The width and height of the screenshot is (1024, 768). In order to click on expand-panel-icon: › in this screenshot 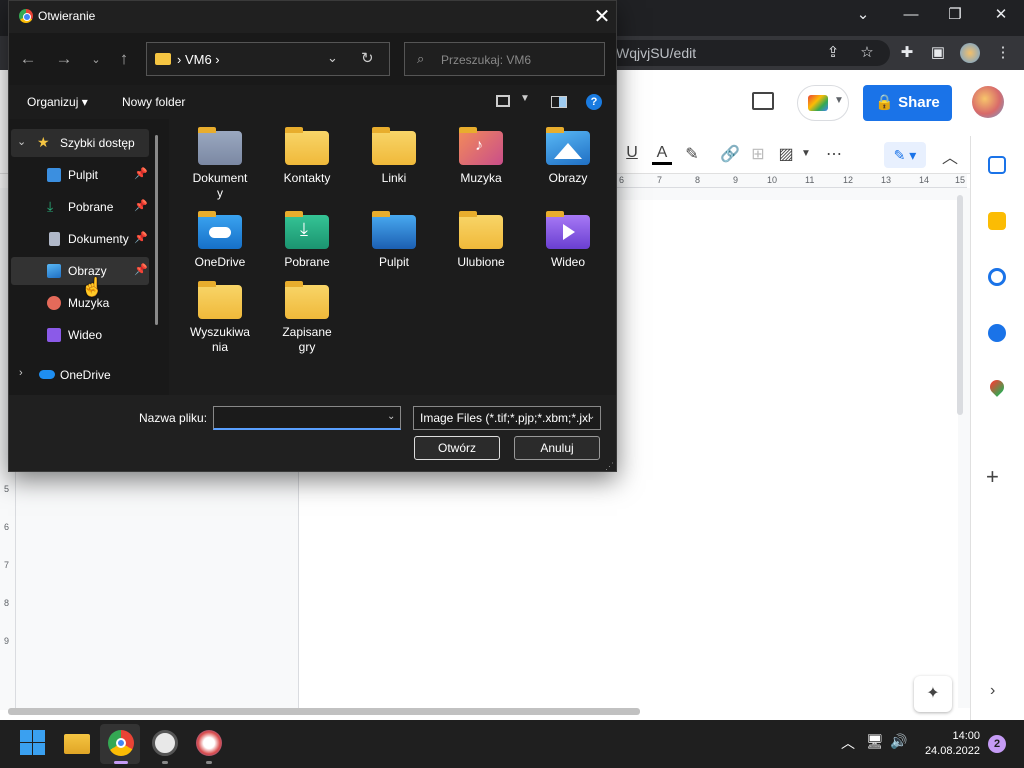, I will do `click(992, 691)`.